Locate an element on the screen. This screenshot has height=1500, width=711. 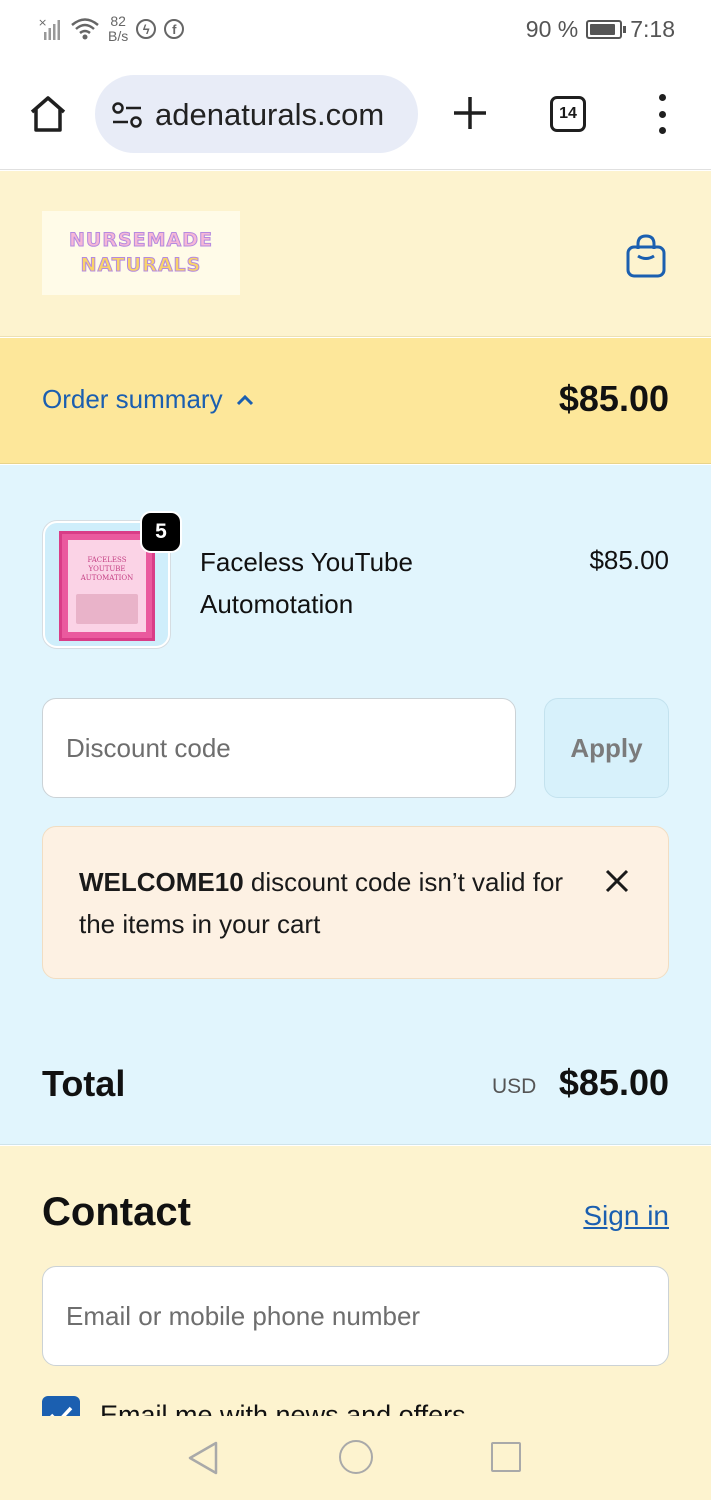
product-cover-image is located at coordinates (107, 609).